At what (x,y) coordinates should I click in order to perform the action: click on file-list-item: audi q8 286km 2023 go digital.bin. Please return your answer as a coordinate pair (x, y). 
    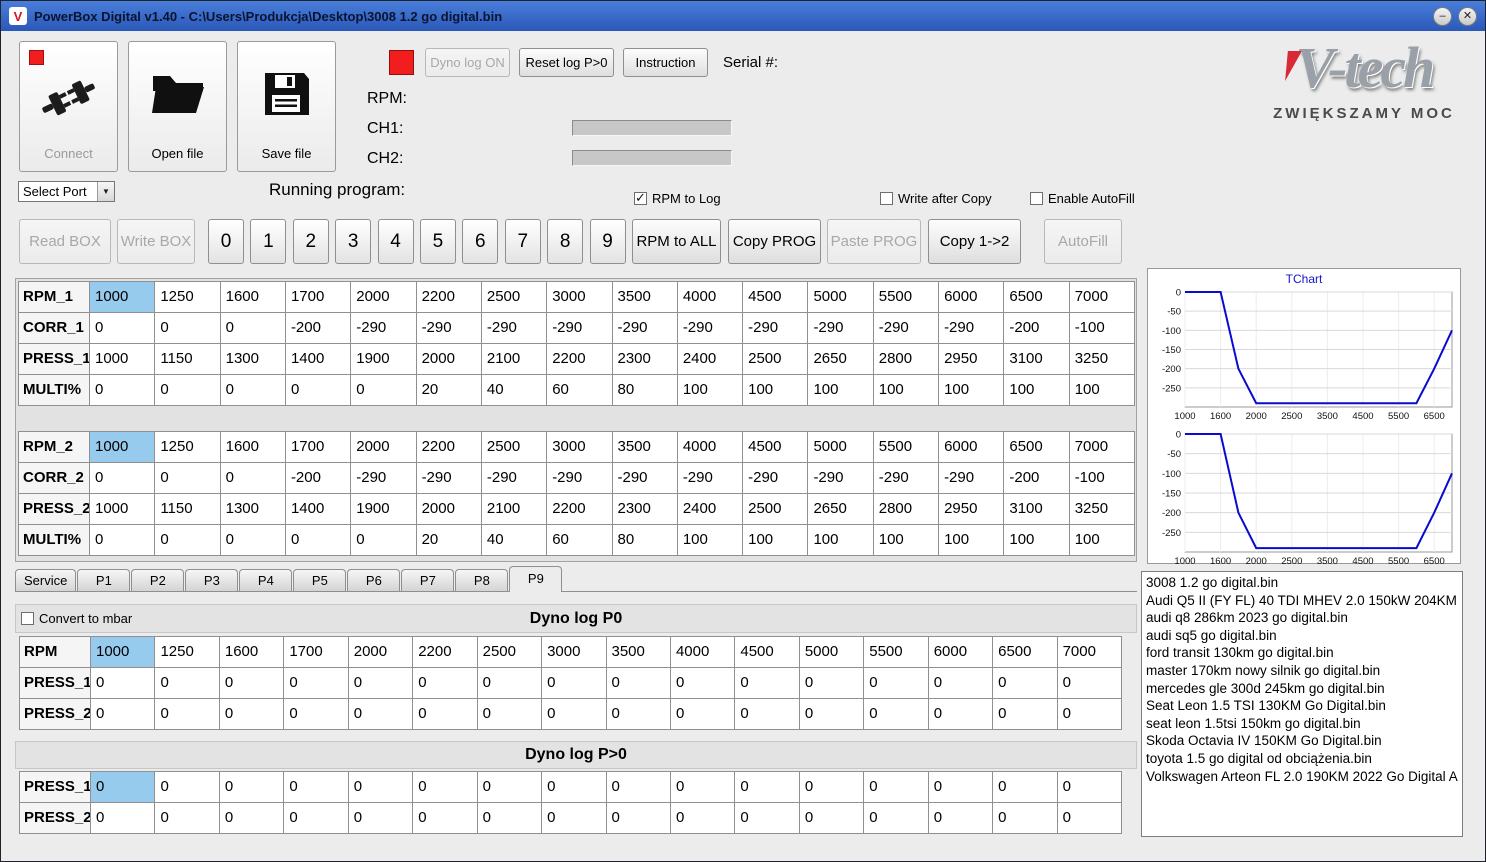
    Looking at the image, I should click on (1302, 618).